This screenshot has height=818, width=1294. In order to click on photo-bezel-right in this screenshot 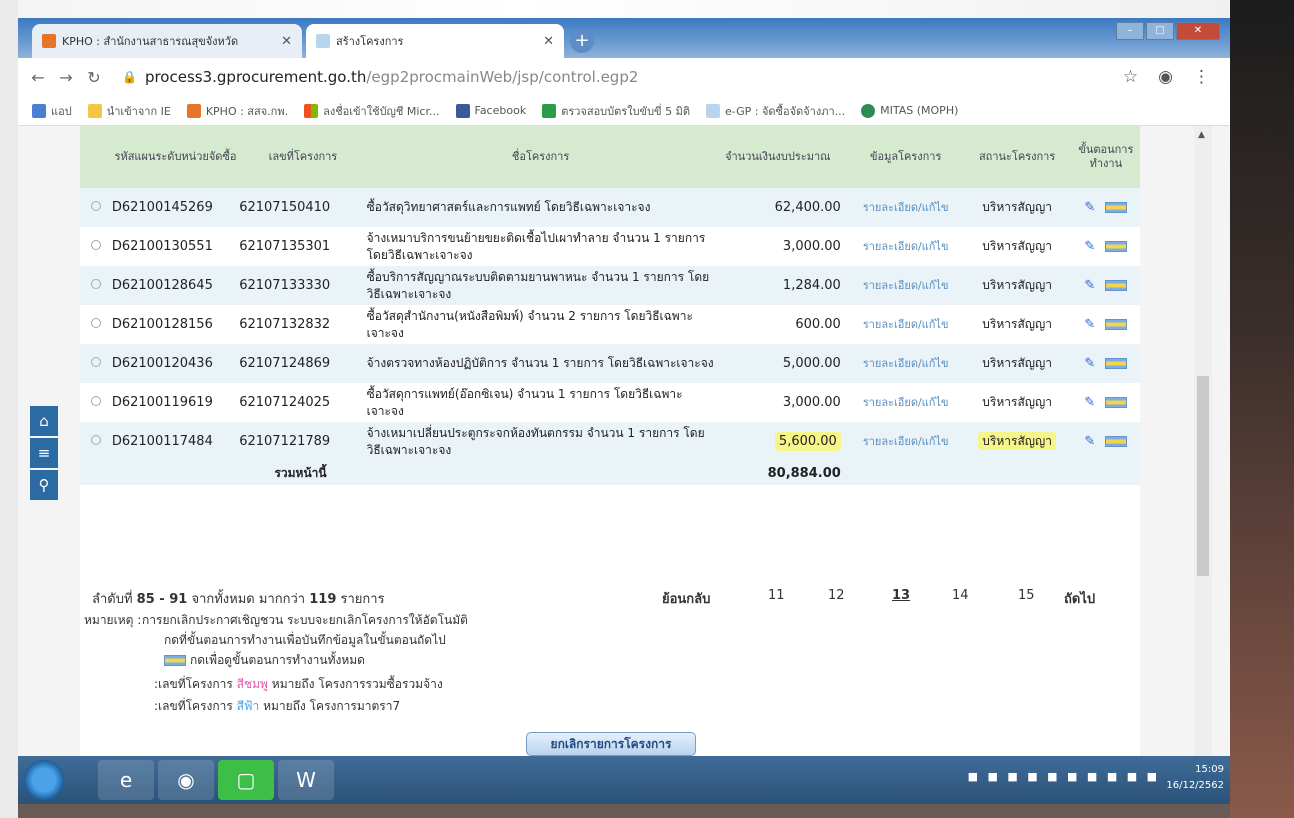, I will do `click(1262, 409)`.